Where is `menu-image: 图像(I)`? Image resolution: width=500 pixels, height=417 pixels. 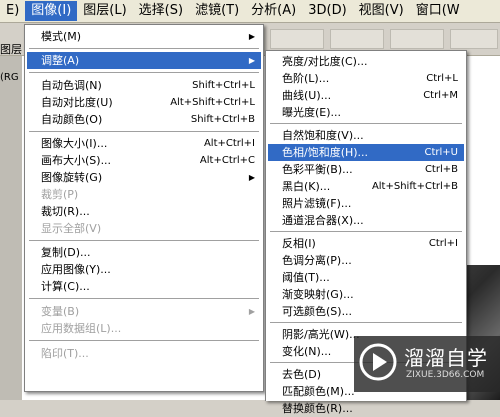 menu-image: 图像(I) is located at coordinates (51, 11).